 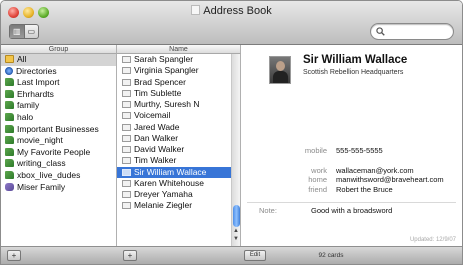 I want to click on group-item: My Favorite People, so click(x=58, y=153).